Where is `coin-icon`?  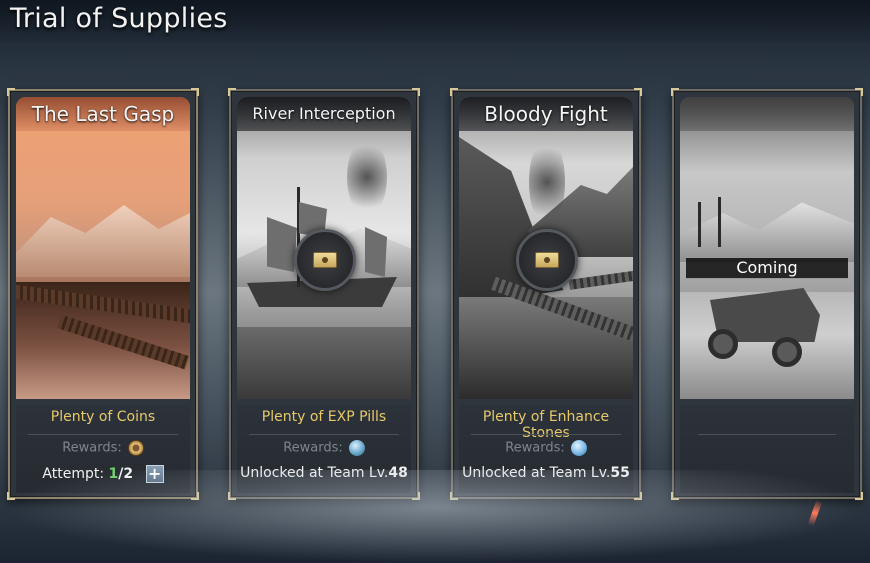 coin-icon is located at coordinates (135, 448).